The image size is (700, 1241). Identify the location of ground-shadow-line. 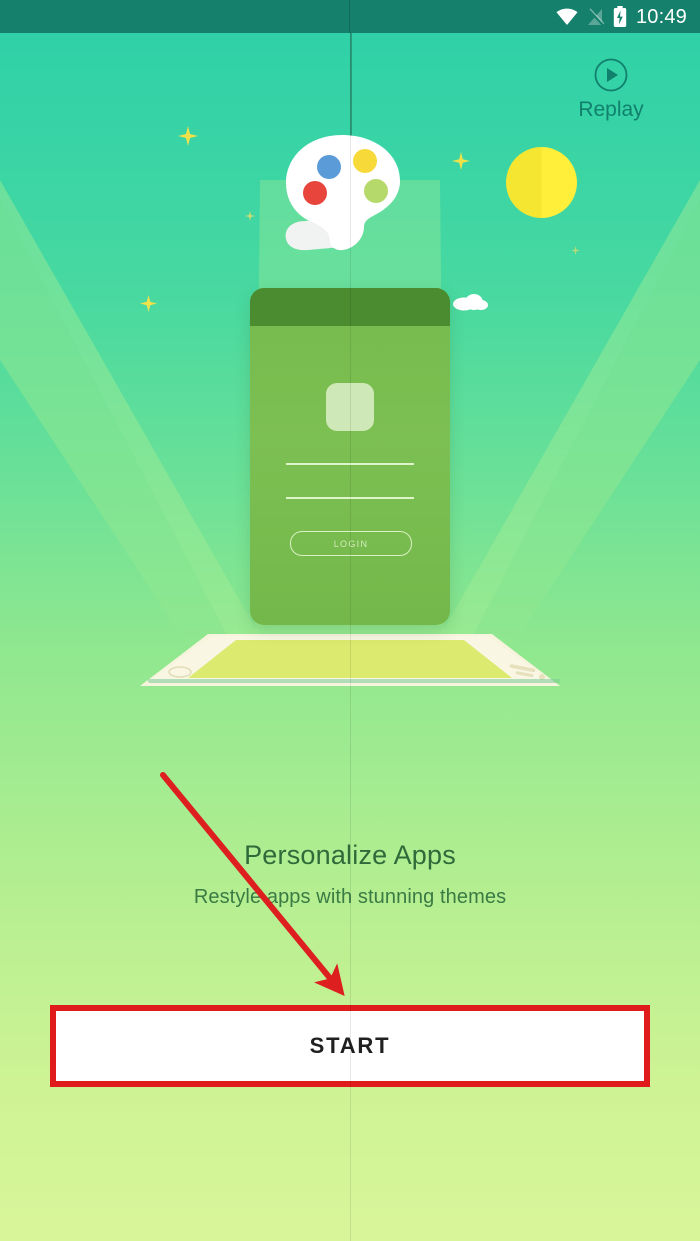
(354, 681).